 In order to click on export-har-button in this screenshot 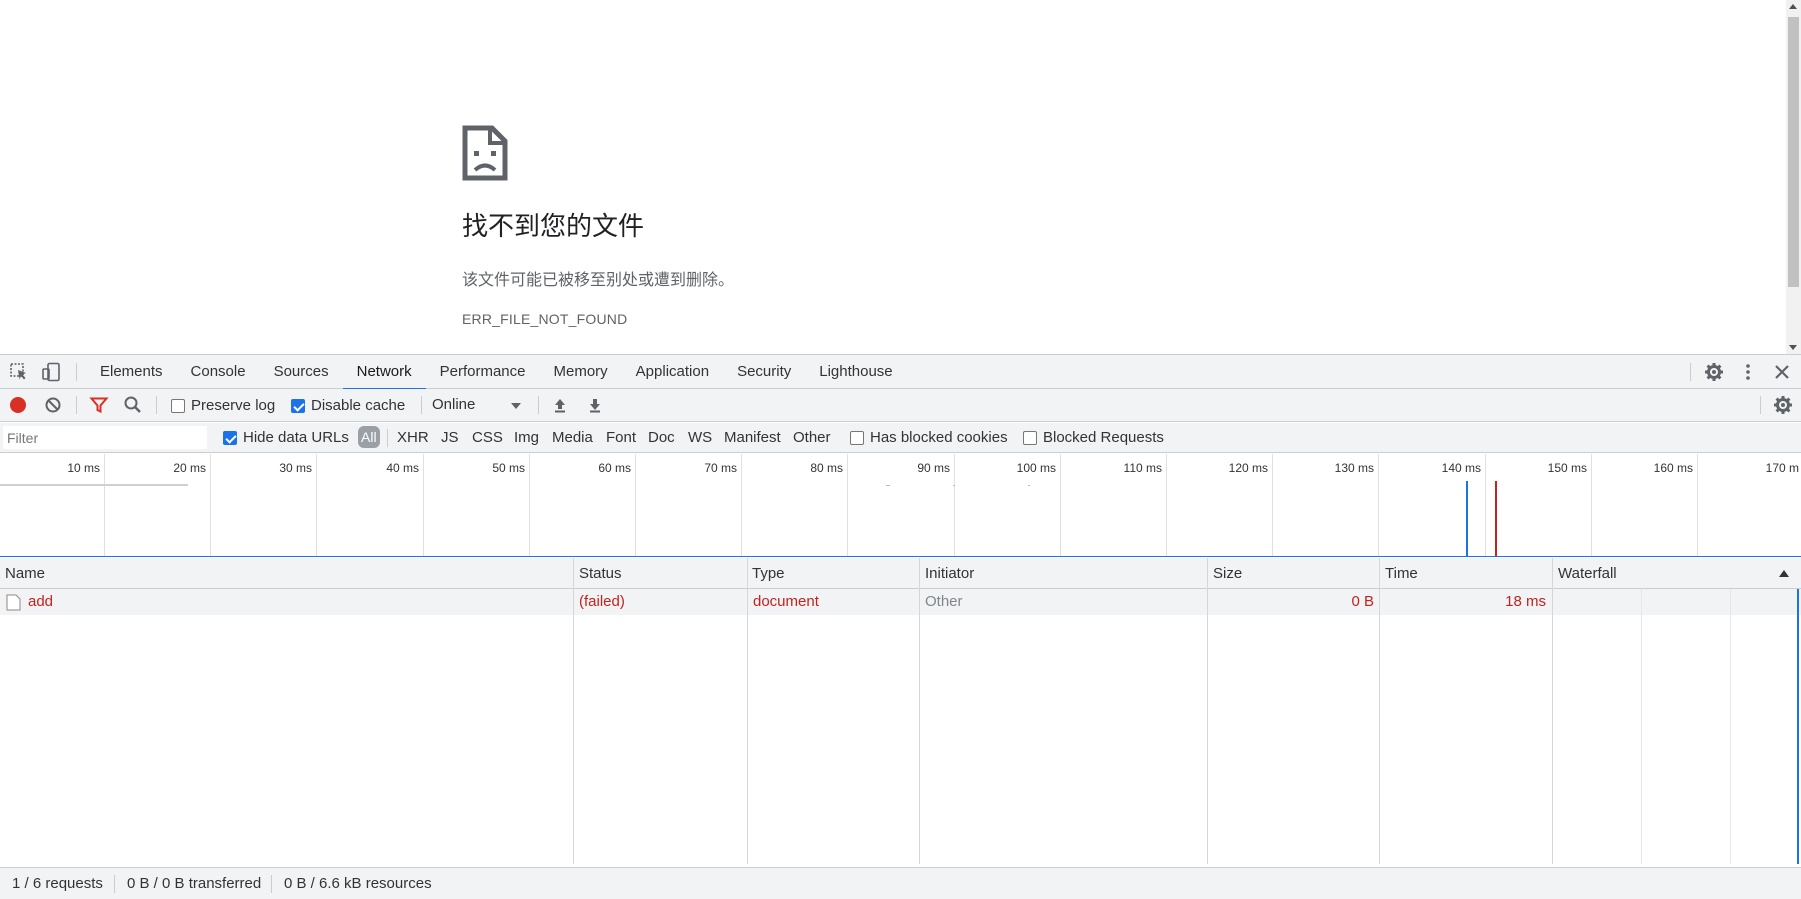, I will do `click(595, 405)`.